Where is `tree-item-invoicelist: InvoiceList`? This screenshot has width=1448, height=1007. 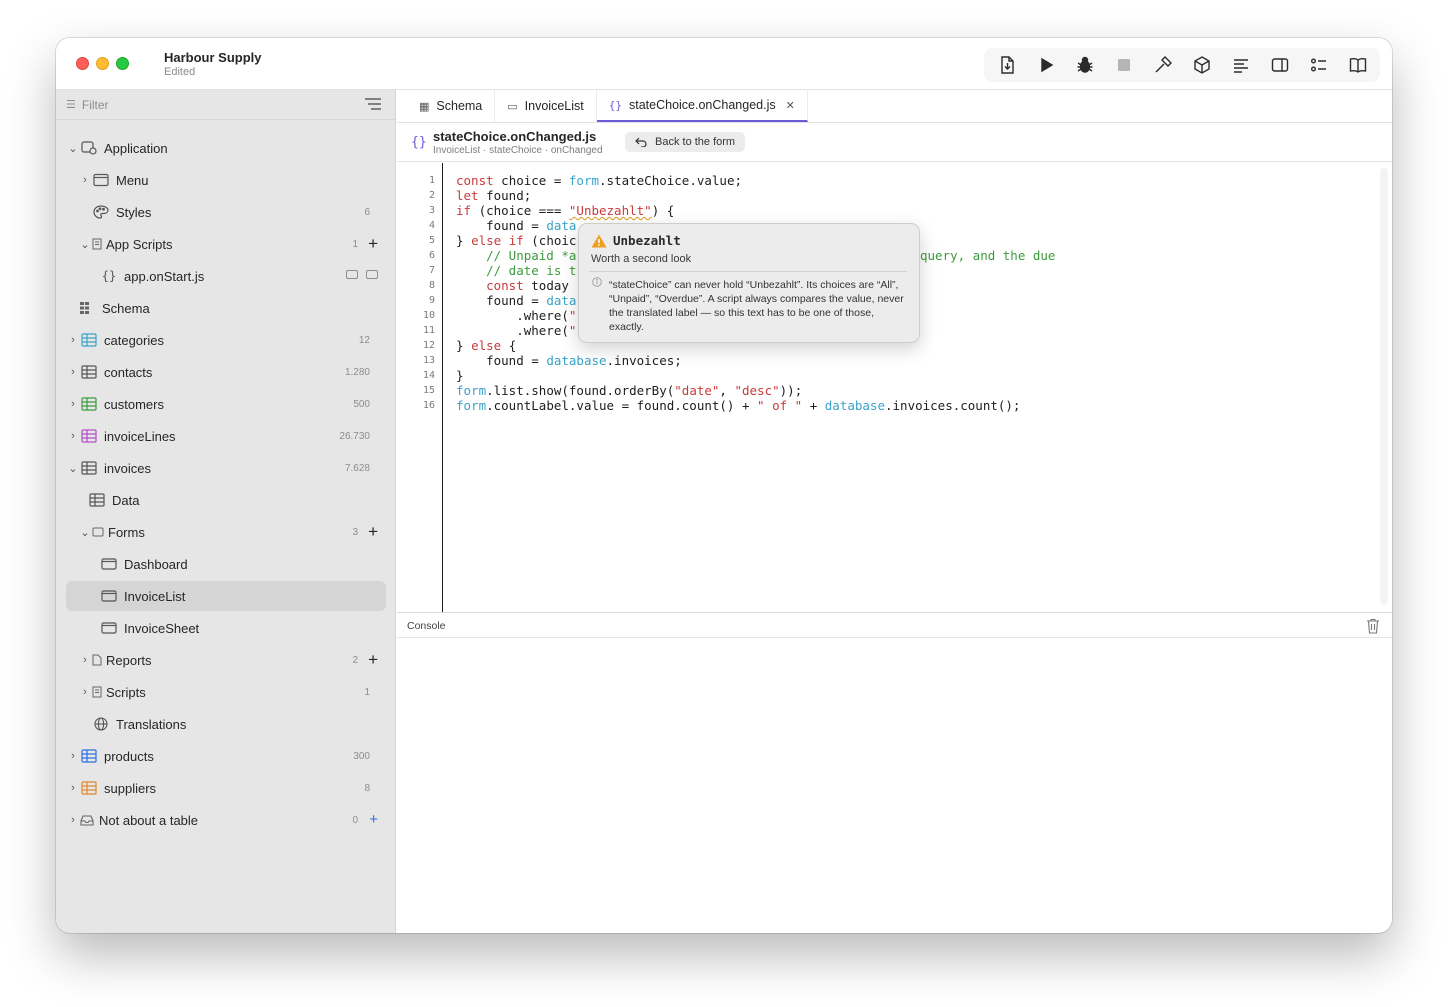 tree-item-invoicelist: InvoiceList is located at coordinates (226, 596).